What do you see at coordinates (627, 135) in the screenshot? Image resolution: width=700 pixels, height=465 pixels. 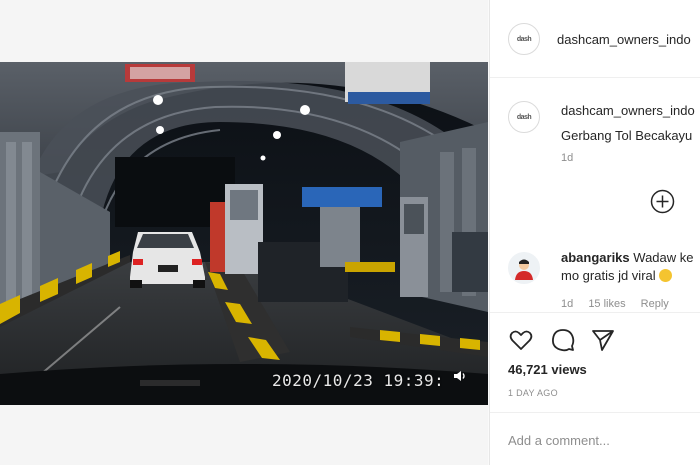 I see `post-caption: Gerbang Tol Becakayu` at bounding box center [627, 135].